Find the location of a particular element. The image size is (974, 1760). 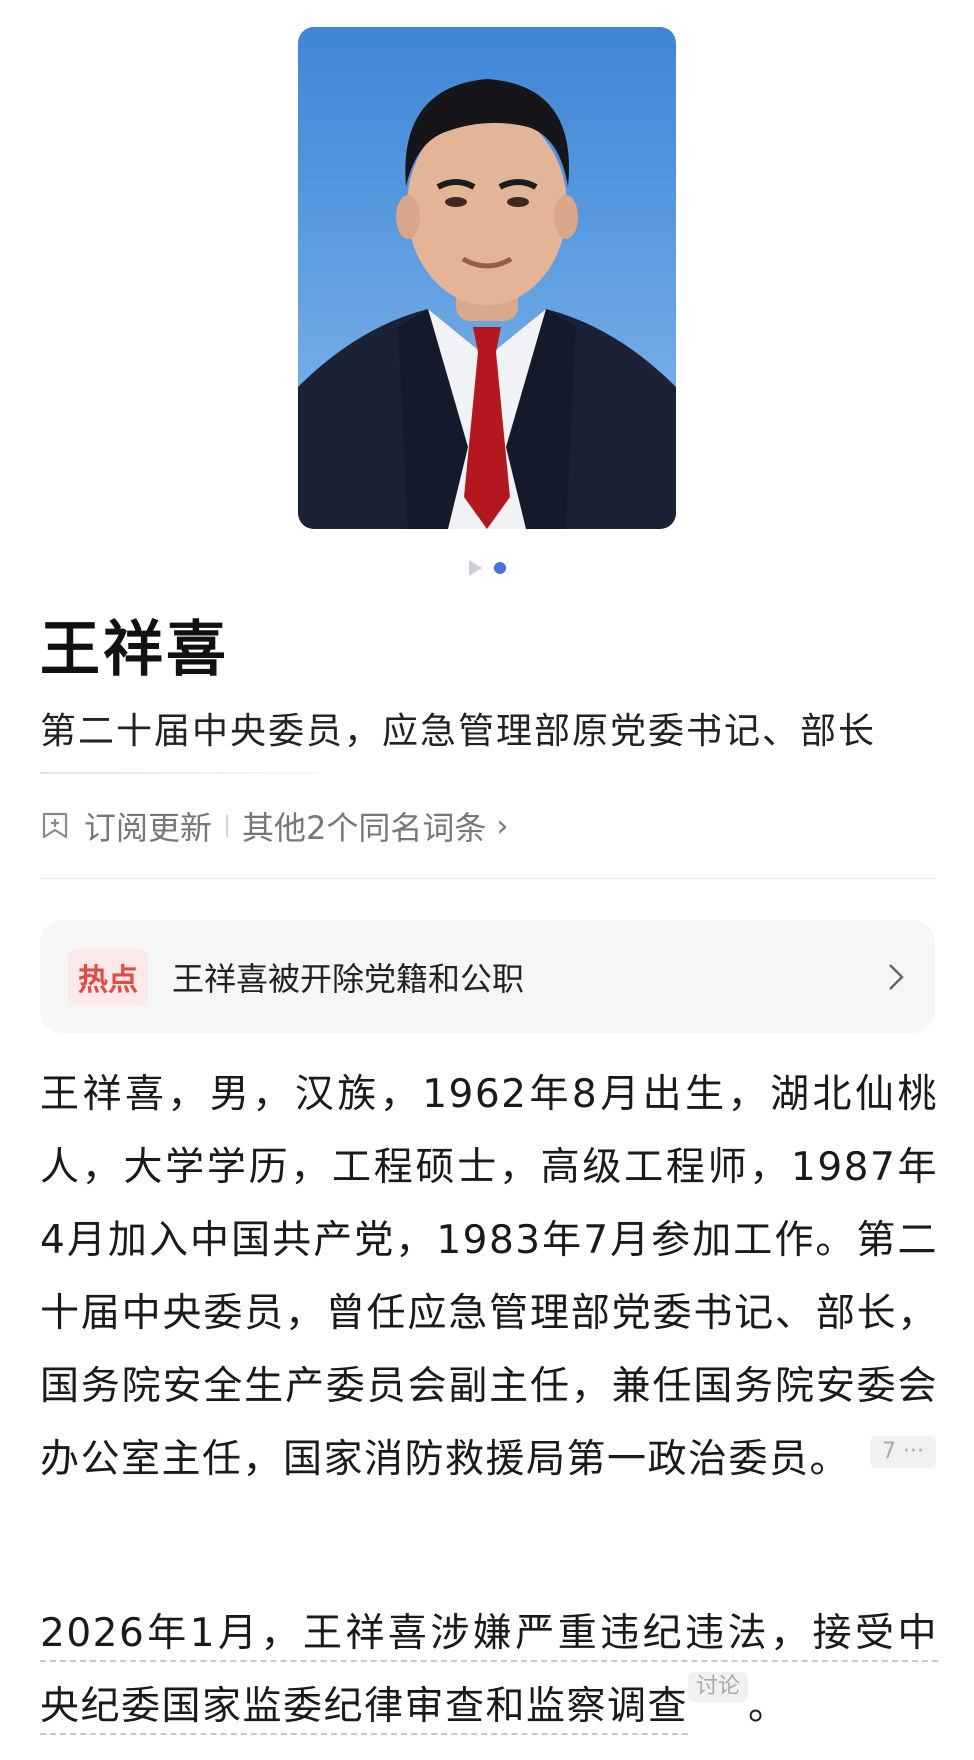

discuss-badge: 讨论 is located at coordinates (718, 1687).